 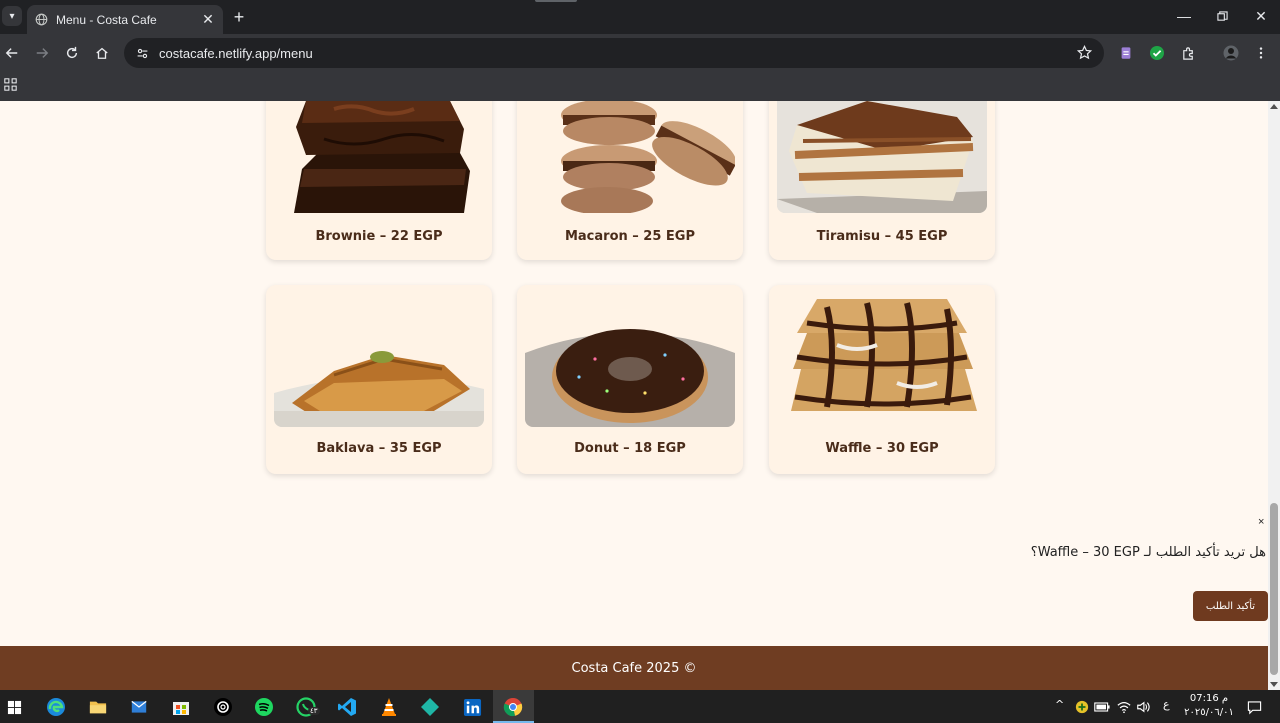 What do you see at coordinates (1166, 704) in the screenshot?
I see `language-indicator: ع` at bounding box center [1166, 704].